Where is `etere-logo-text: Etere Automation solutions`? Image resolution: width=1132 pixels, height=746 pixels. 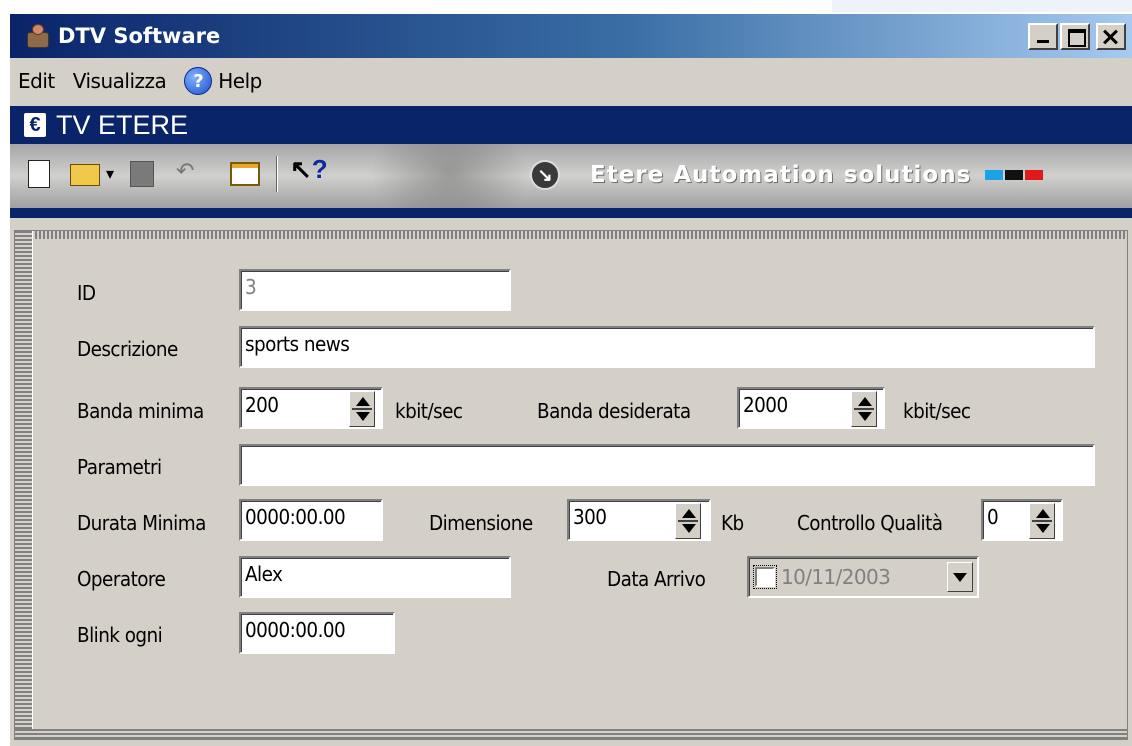
etere-logo-text: Etere Automation solutions is located at coordinates (781, 175).